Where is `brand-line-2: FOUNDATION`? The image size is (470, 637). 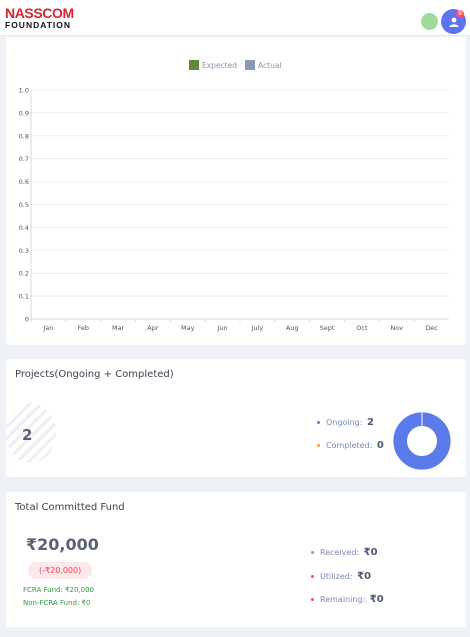 brand-line-2: FOUNDATION is located at coordinates (38, 25).